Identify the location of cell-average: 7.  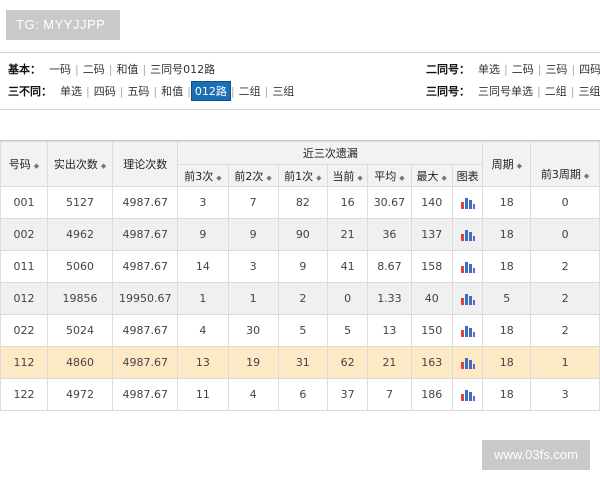
(389, 394).